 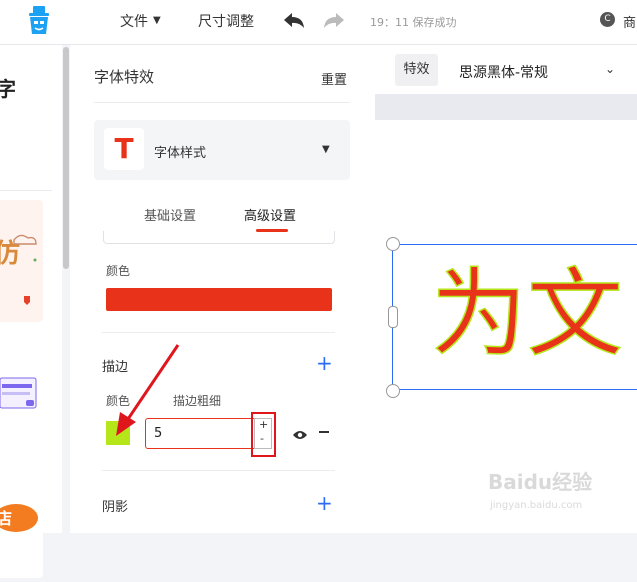 I want to click on watermark-url: jingyan.baidu.com, so click(x=536, y=505).